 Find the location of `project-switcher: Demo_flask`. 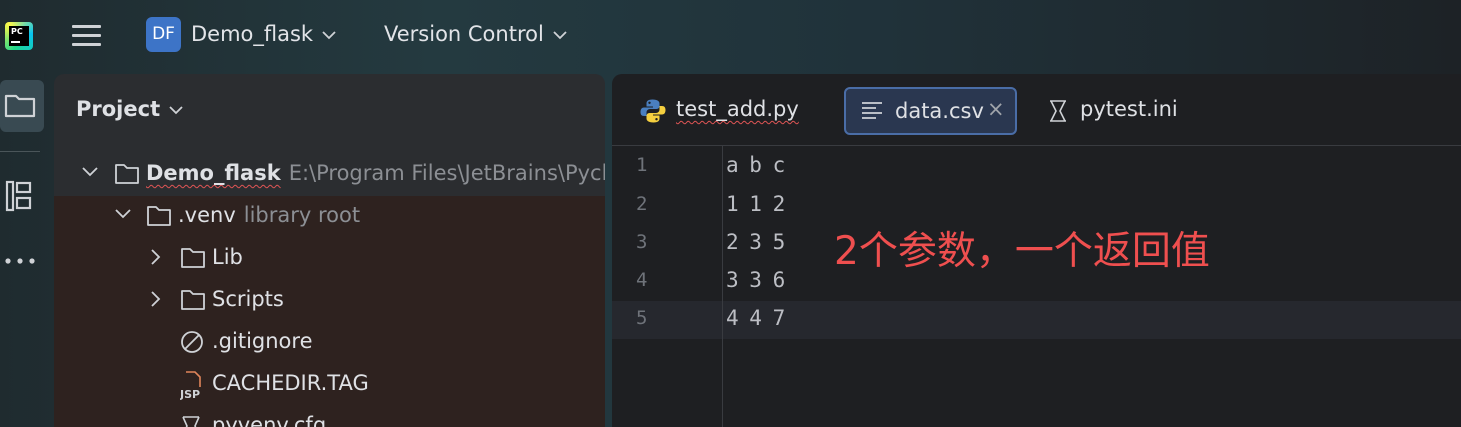

project-switcher: Demo_flask is located at coordinates (263, 34).